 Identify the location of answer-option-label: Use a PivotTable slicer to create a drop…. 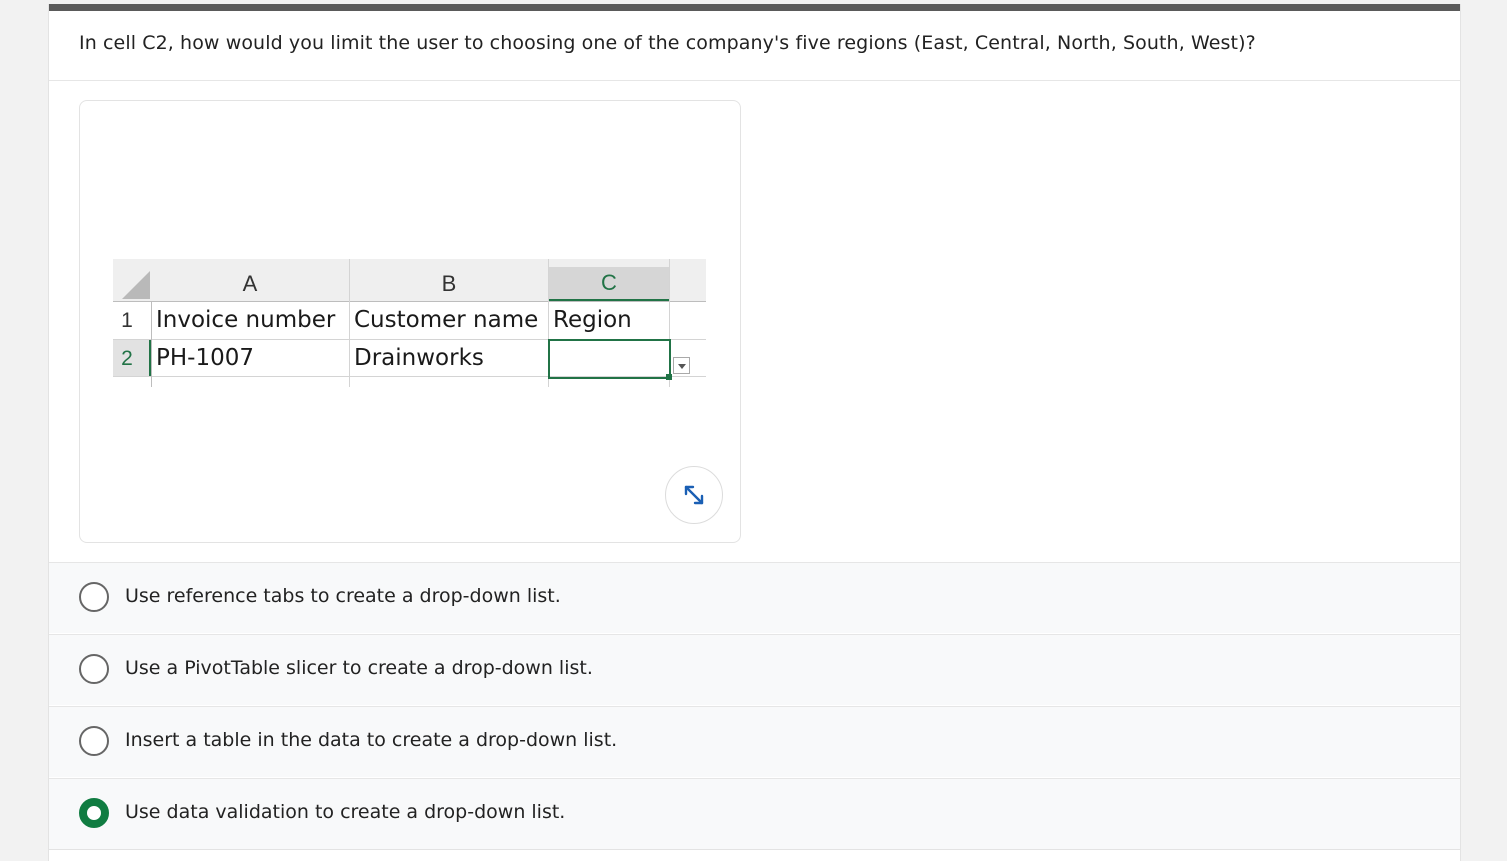
(359, 668).